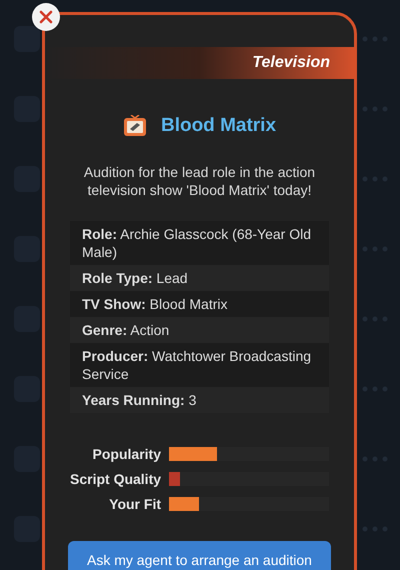 The image size is (400, 570). What do you see at coordinates (199, 399) in the screenshot?
I see `detail-row: Years Running: 3` at bounding box center [199, 399].